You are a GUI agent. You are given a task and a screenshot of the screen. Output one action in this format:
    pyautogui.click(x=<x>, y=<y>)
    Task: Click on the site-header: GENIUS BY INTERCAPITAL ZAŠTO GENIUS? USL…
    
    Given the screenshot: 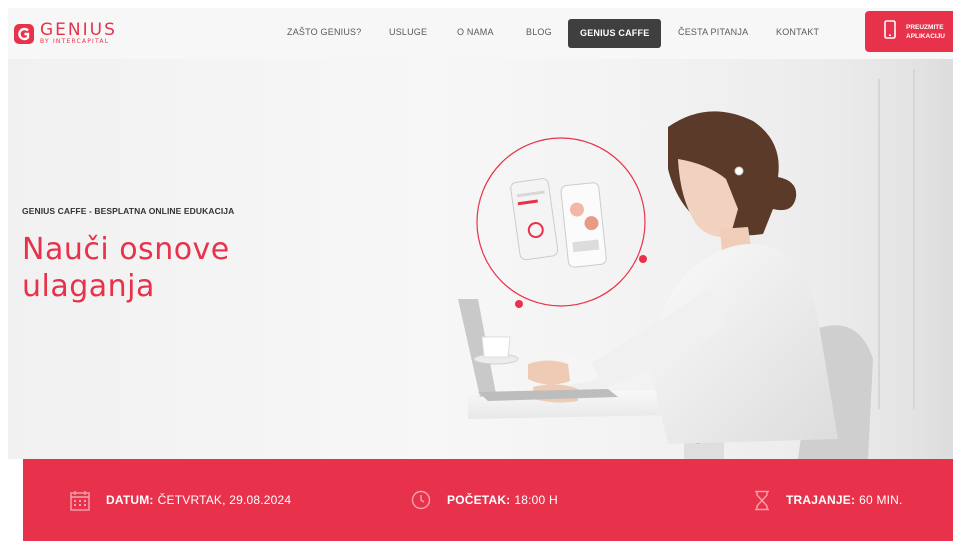 What is the action you would take?
    pyautogui.click(x=480, y=33)
    